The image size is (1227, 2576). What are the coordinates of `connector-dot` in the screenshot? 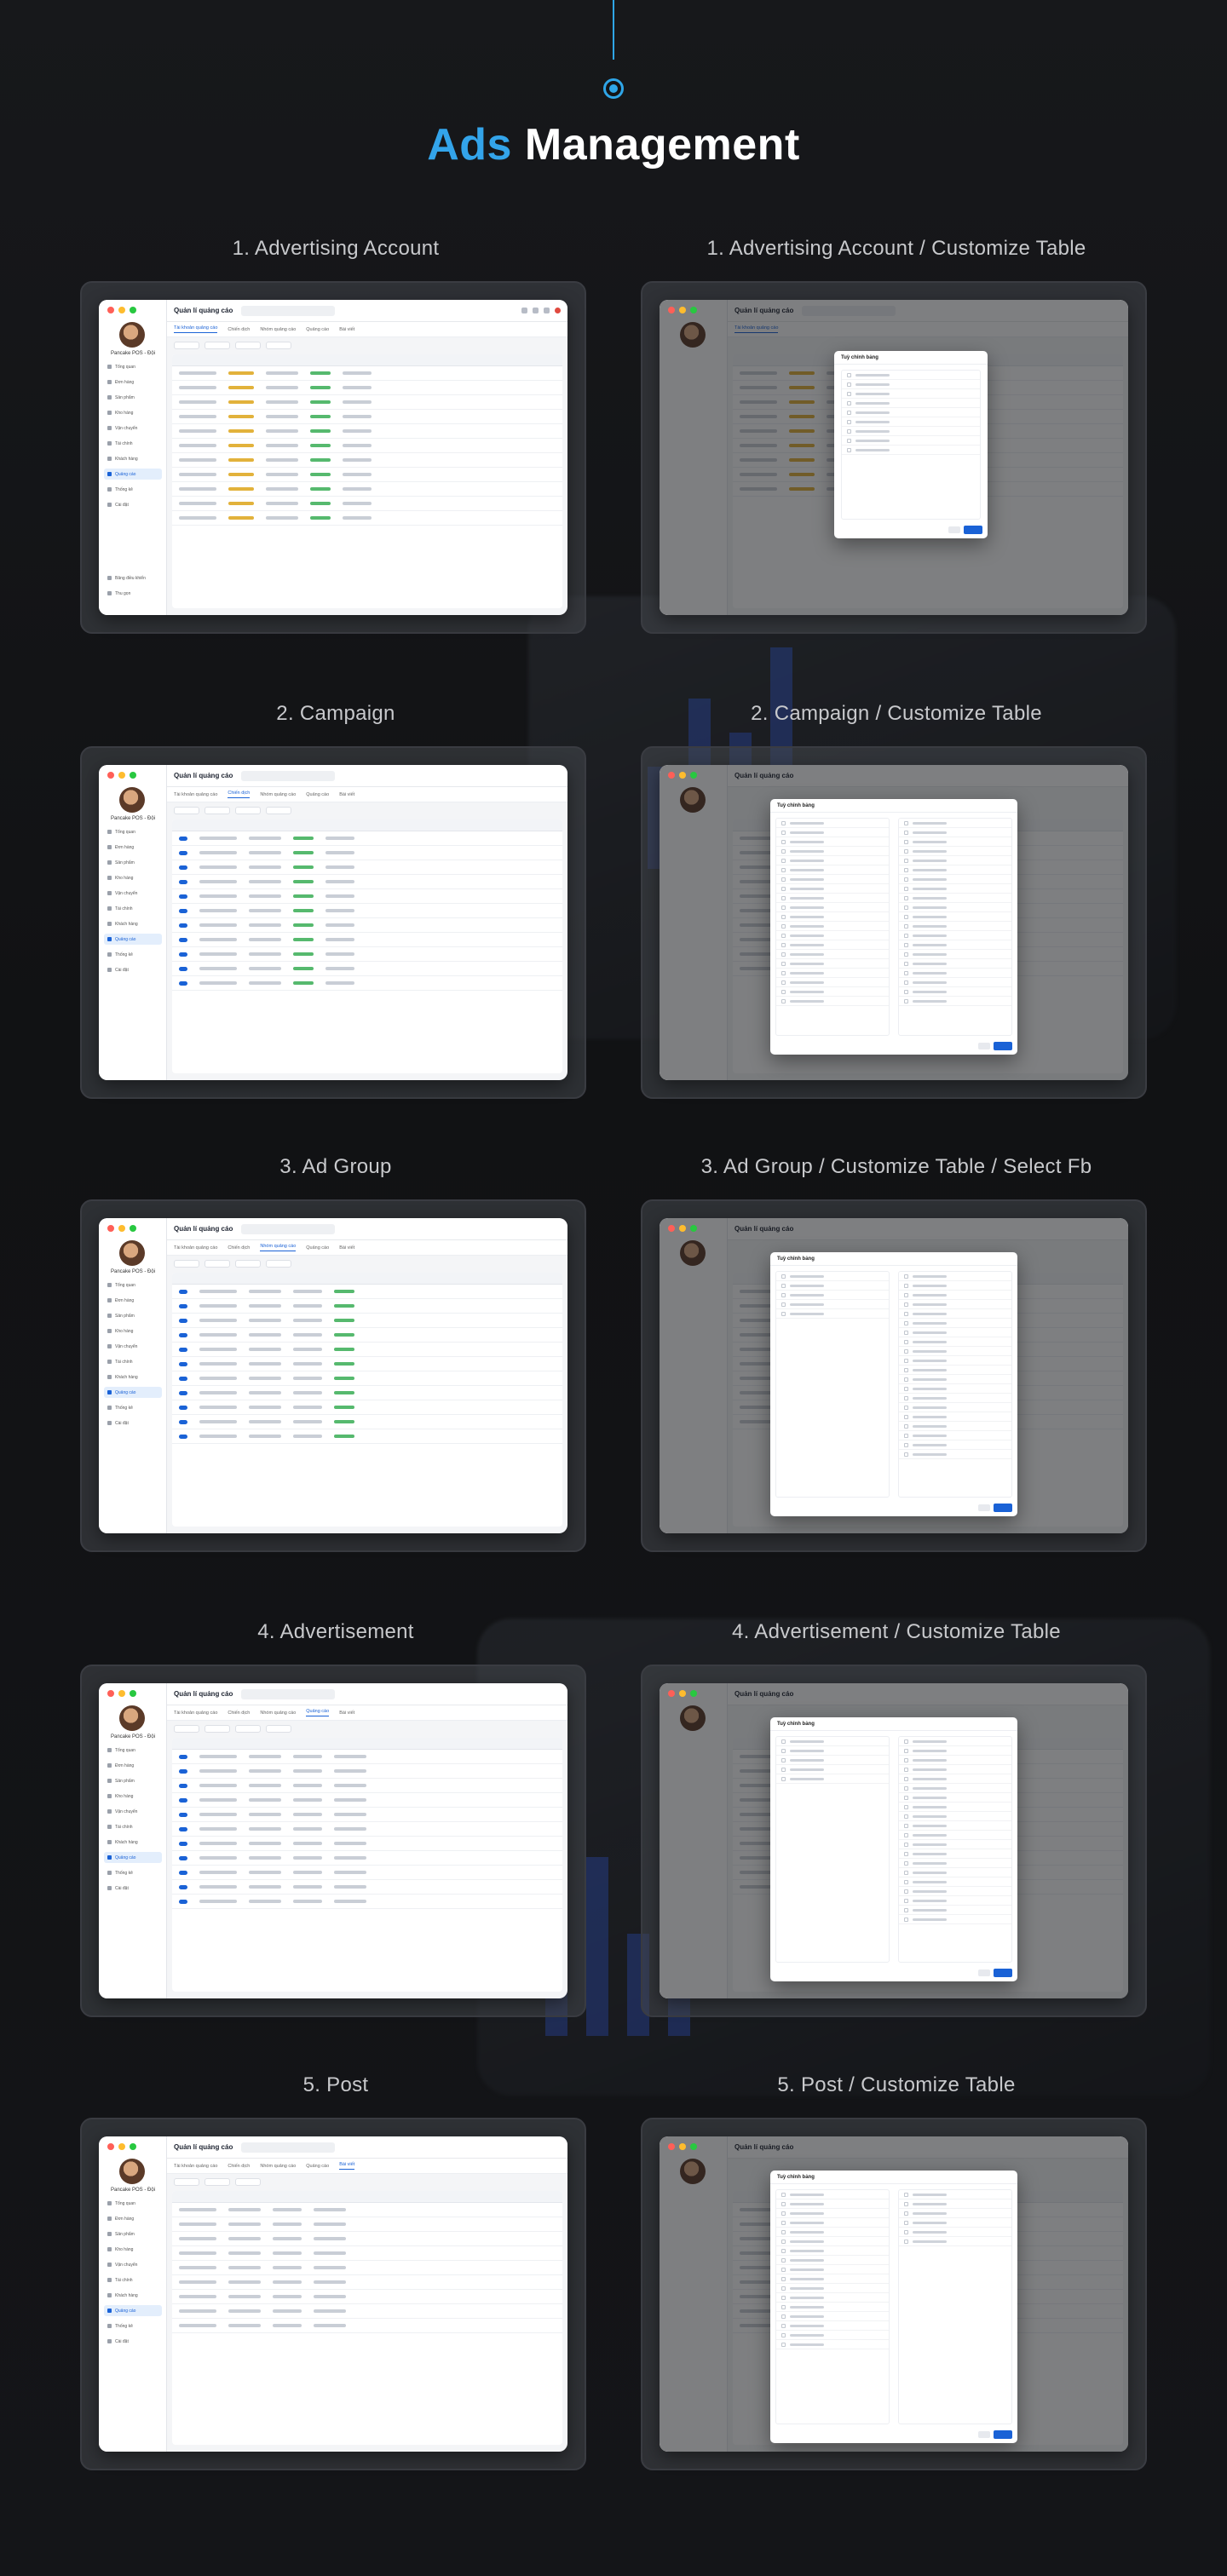 It's located at (613, 88).